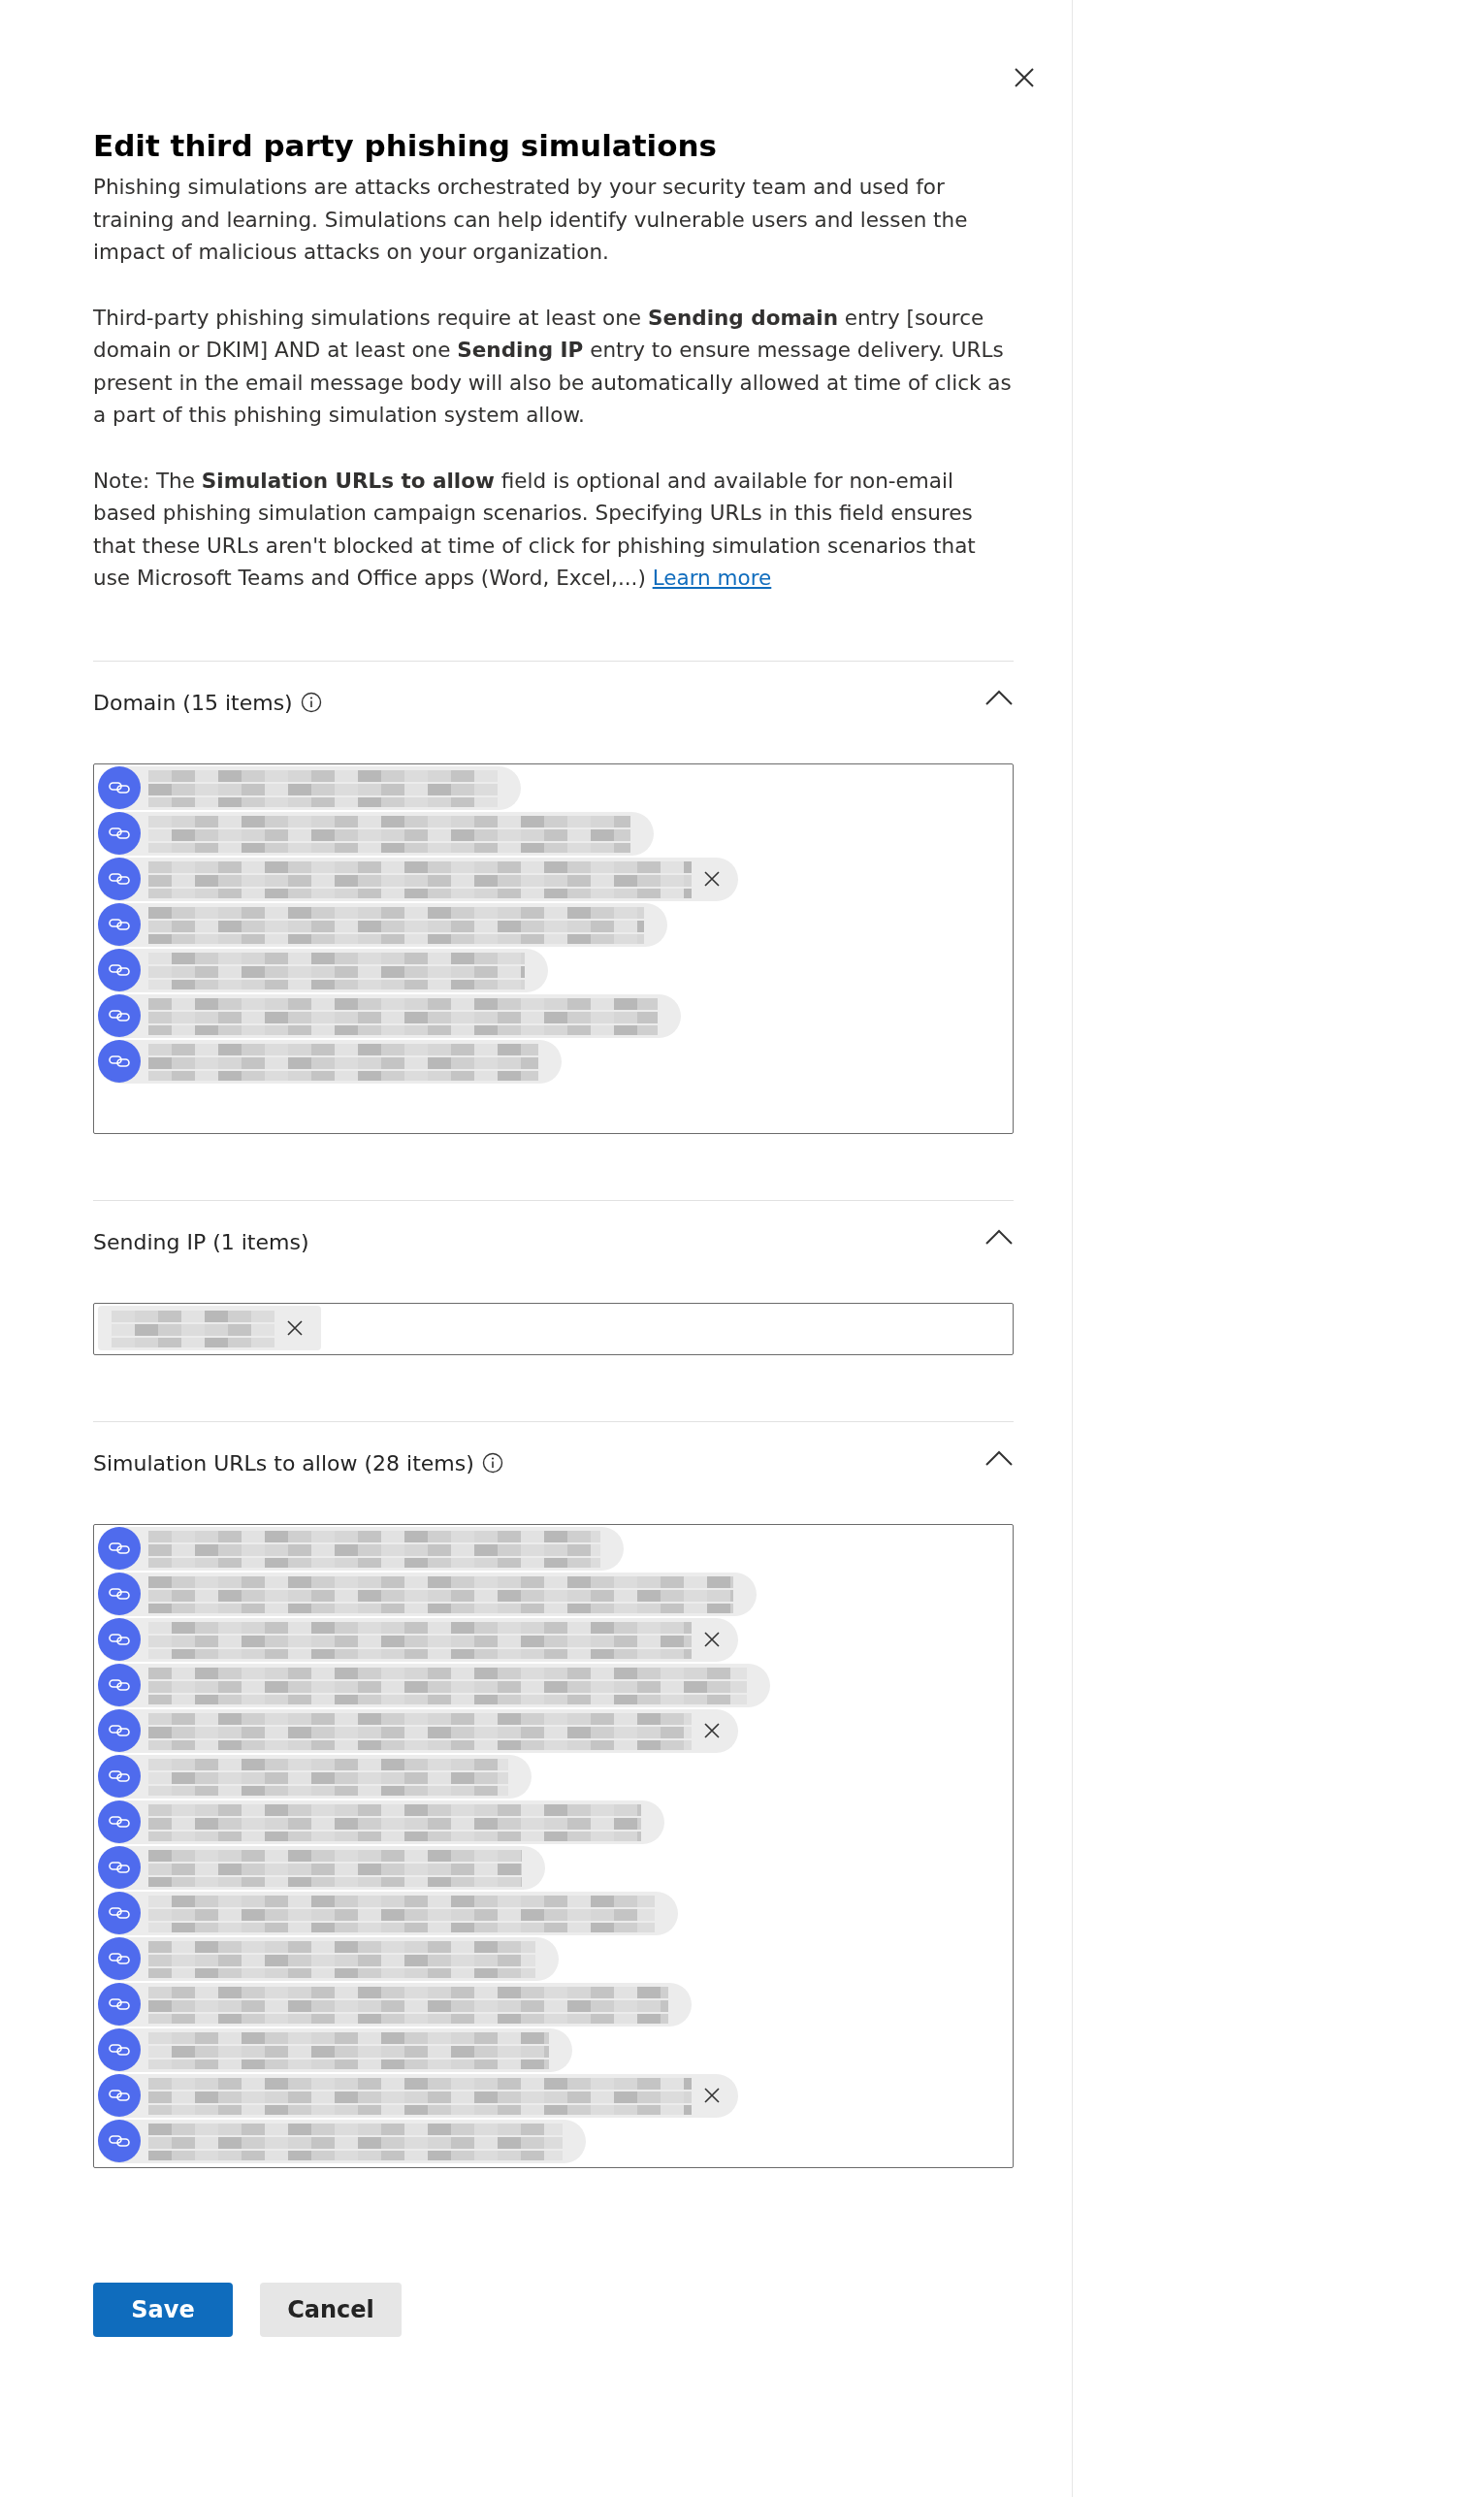  What do you see at coordinates (193, 703) in the screenshot?
I see `section-title: Domain (15 items)` at bounding box center [193, 703].